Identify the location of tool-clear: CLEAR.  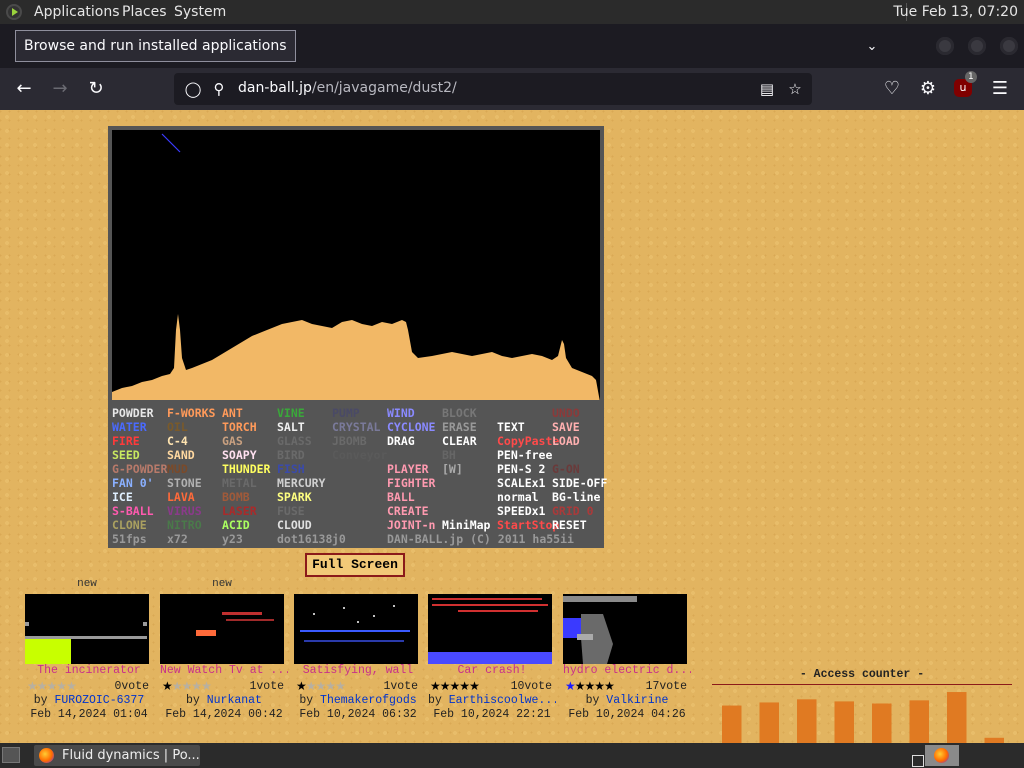
(459, 441).